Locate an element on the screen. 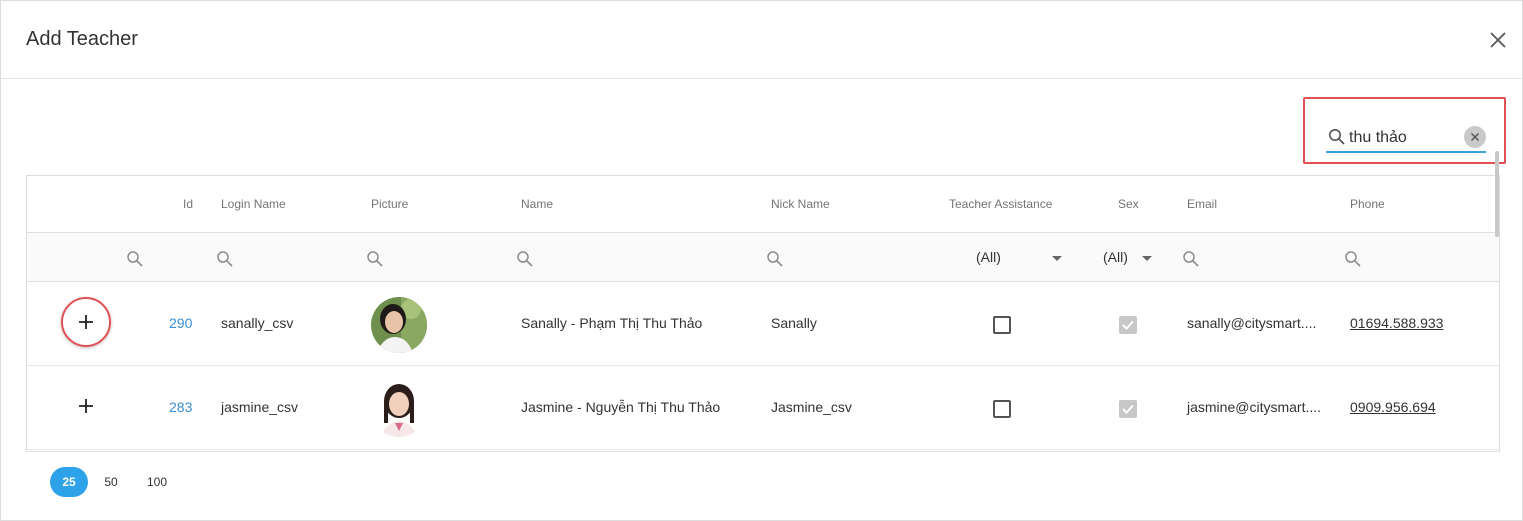  dialog-header: Add Teacher is located at coordinates (762, 40).